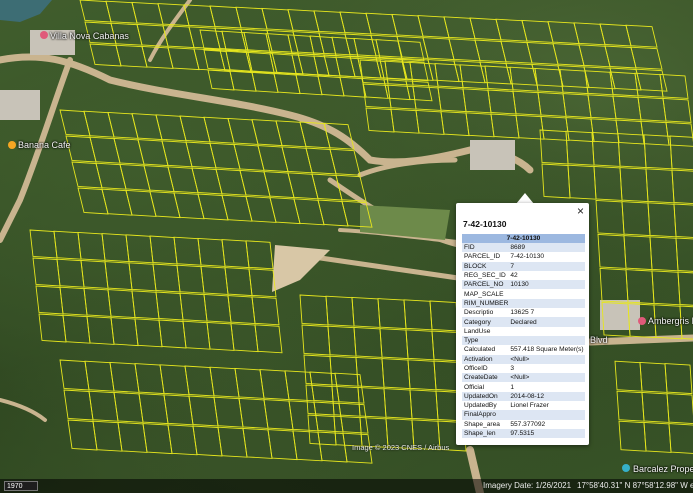 The height and width of the screenshot is (493, 693). What do you see at coordinates (546, 340) in the screenshot?
I see `attribute-value` at bounding box center [546, 340].